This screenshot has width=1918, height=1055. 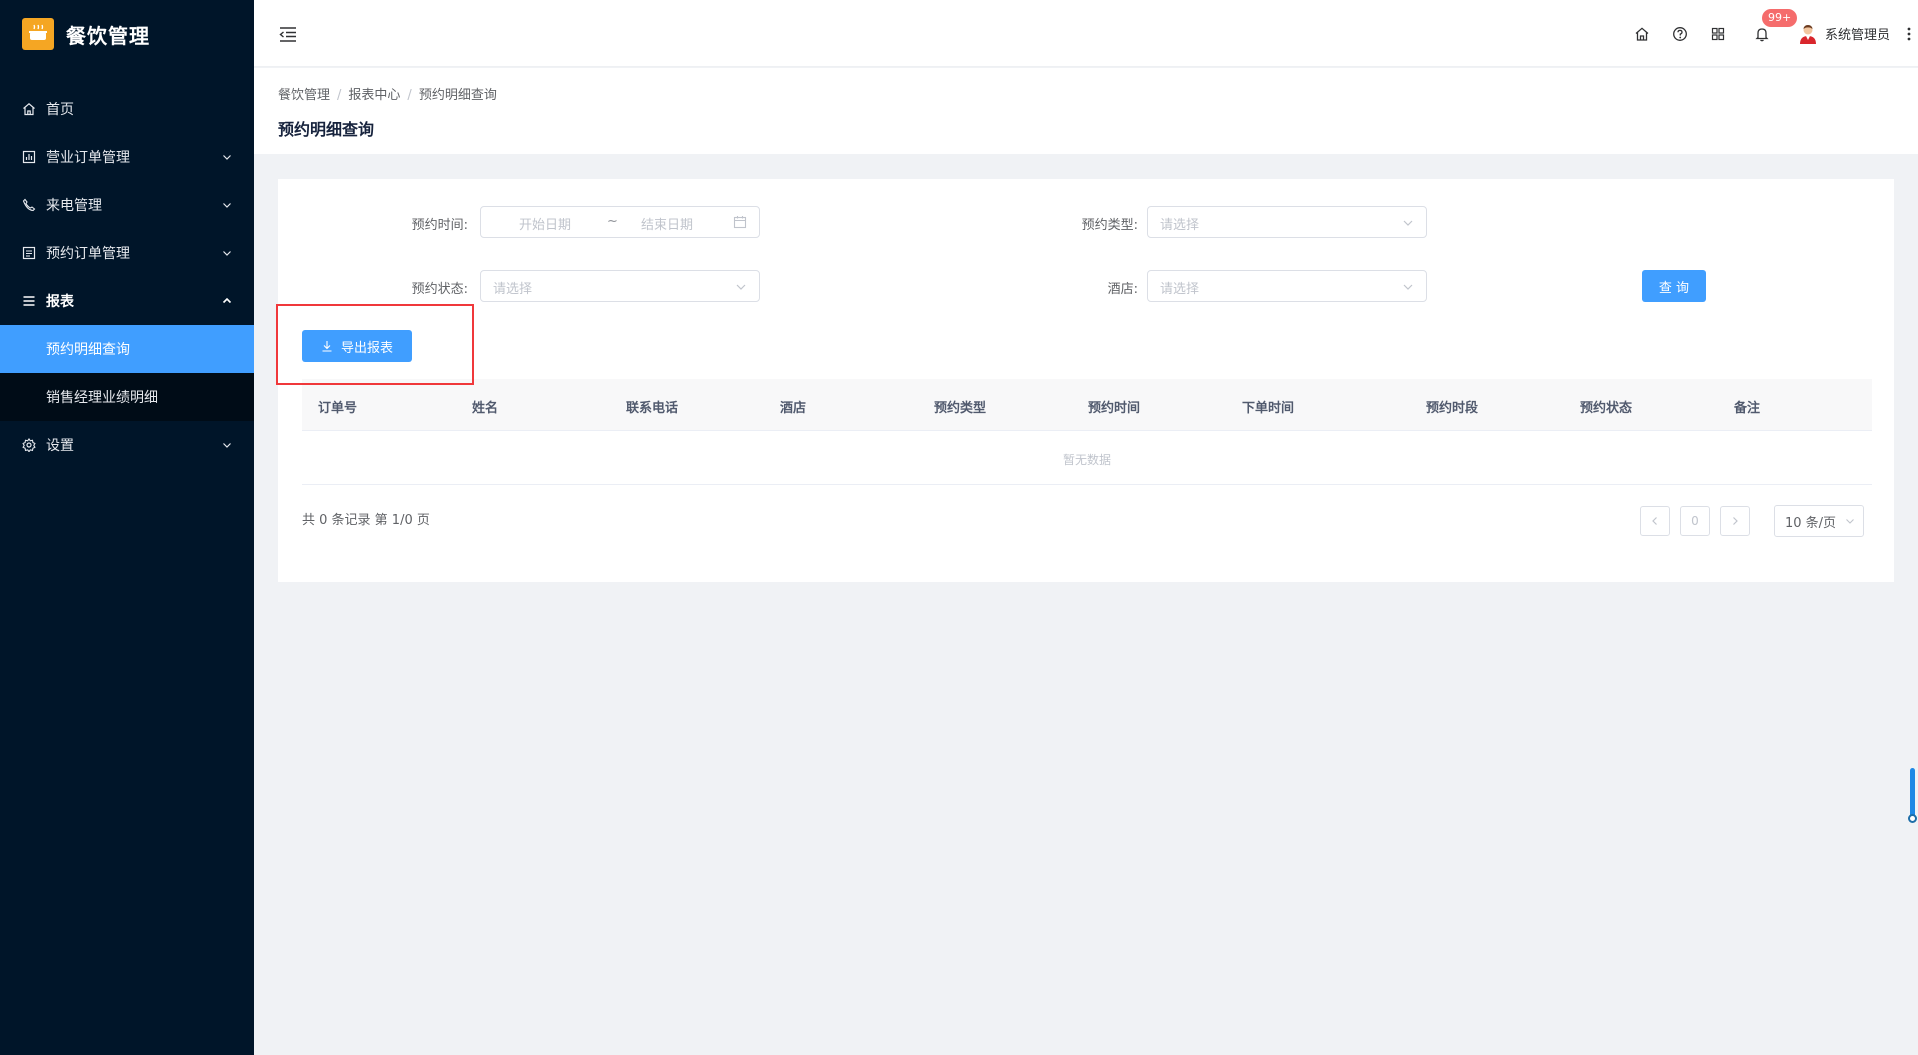 I want to click on avatar, so click(x=1808, y=34).